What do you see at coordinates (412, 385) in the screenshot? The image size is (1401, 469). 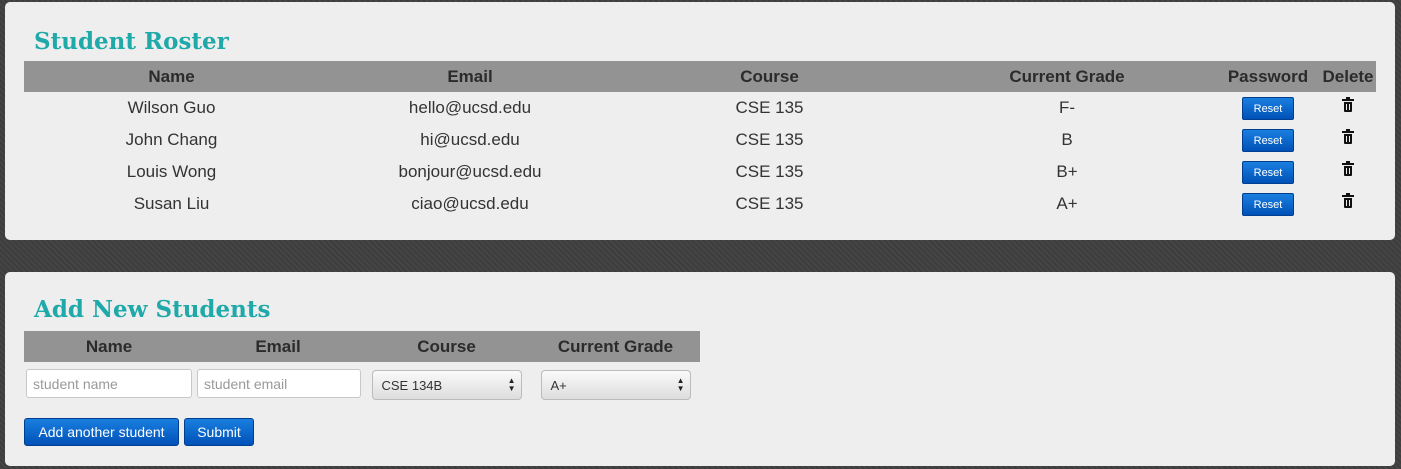 I see `course-select-value: CSE 134B` at bounding box center [412, 385].